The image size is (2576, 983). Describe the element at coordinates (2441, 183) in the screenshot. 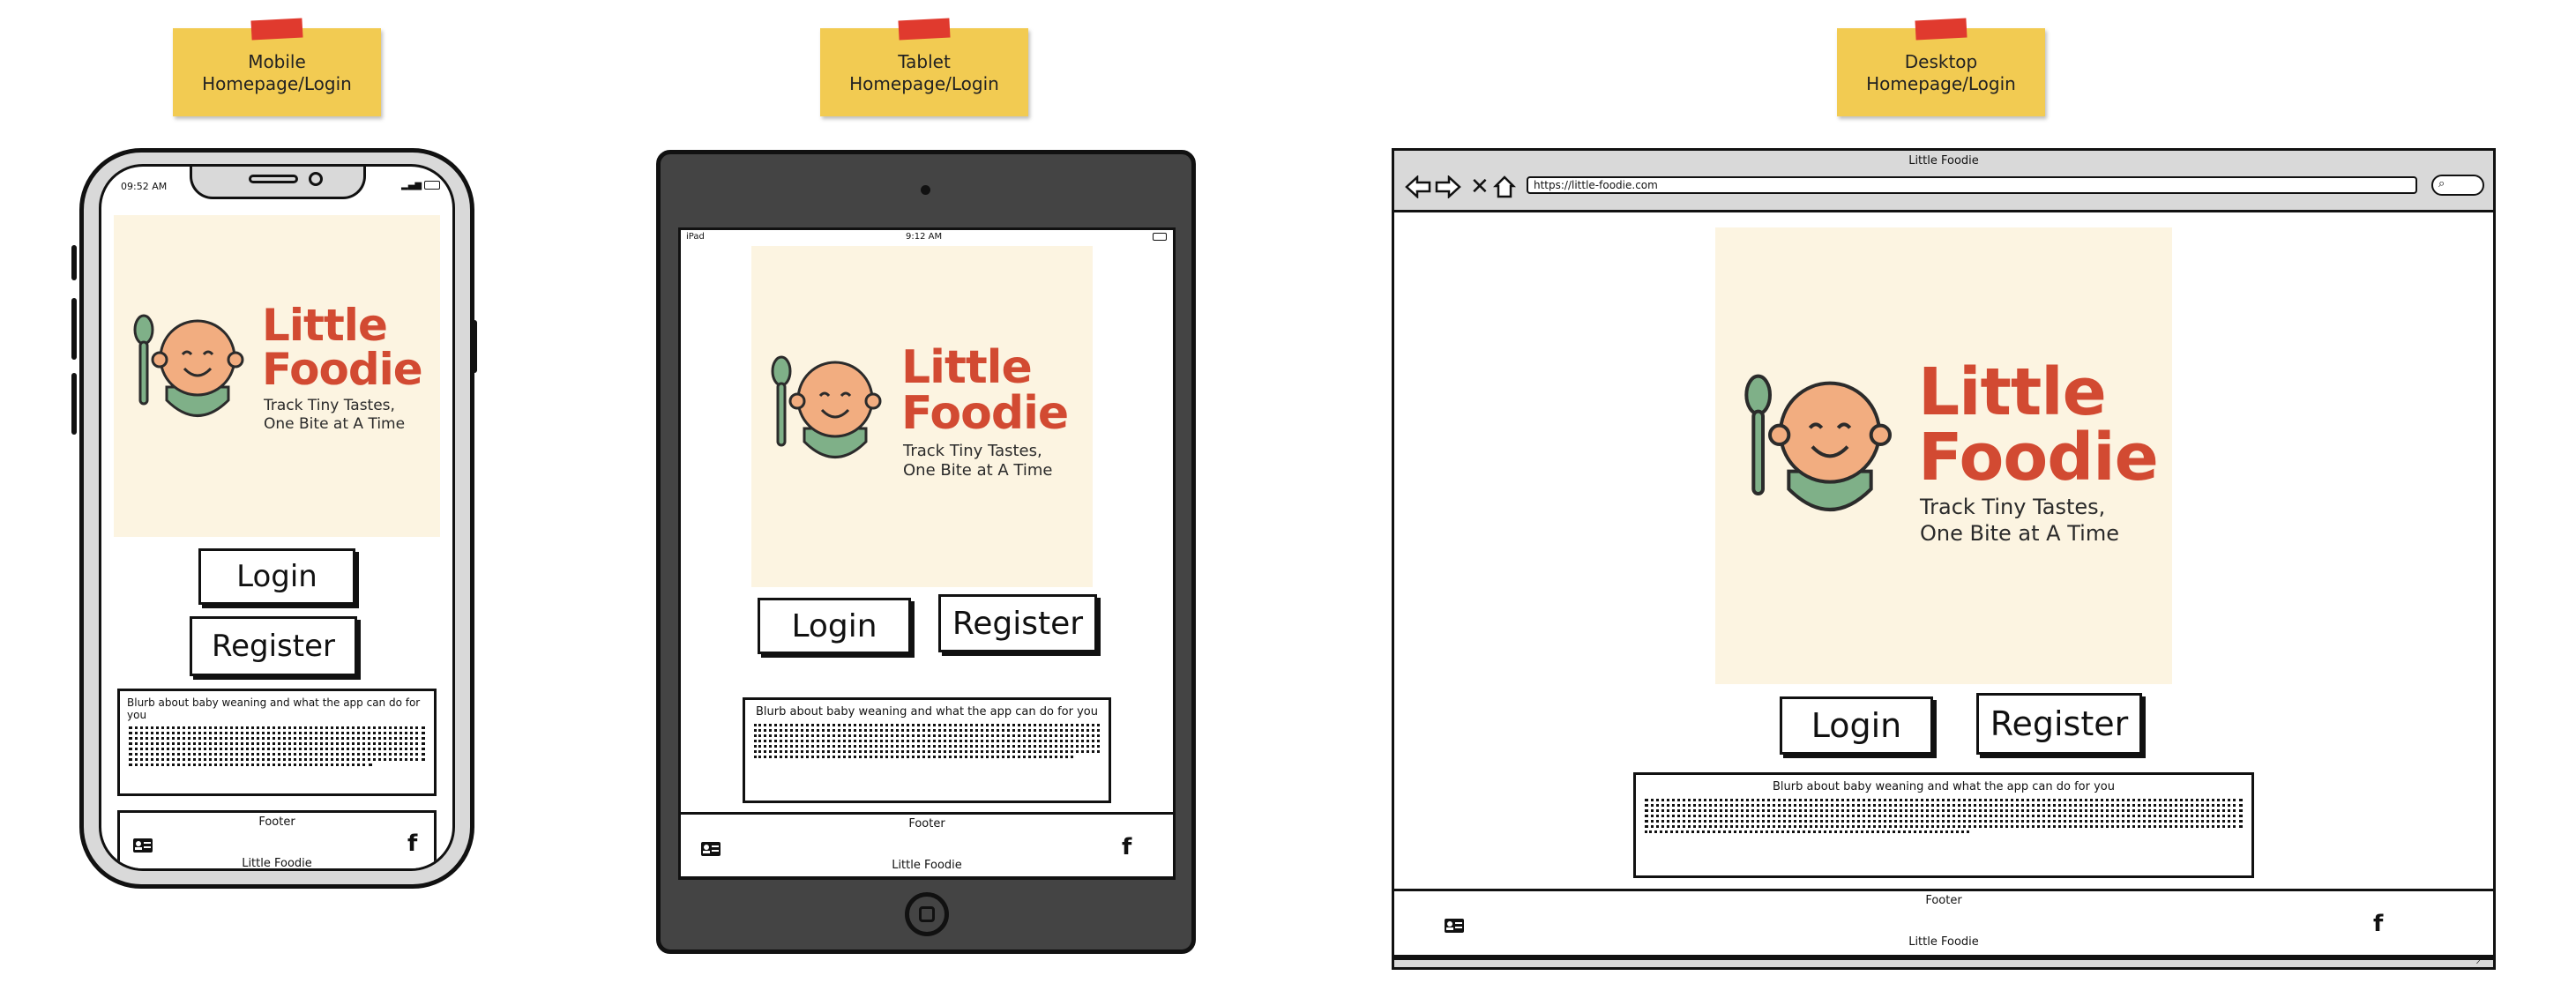

I see `search-icon: ⌕` at that location.